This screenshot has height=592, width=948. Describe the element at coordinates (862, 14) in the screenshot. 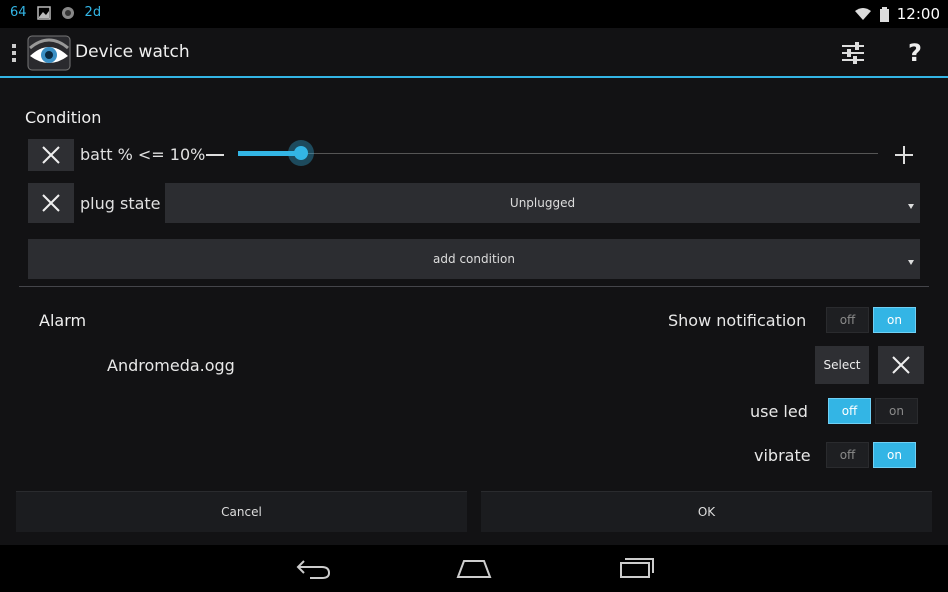

I see `wifi-icon` at that location.